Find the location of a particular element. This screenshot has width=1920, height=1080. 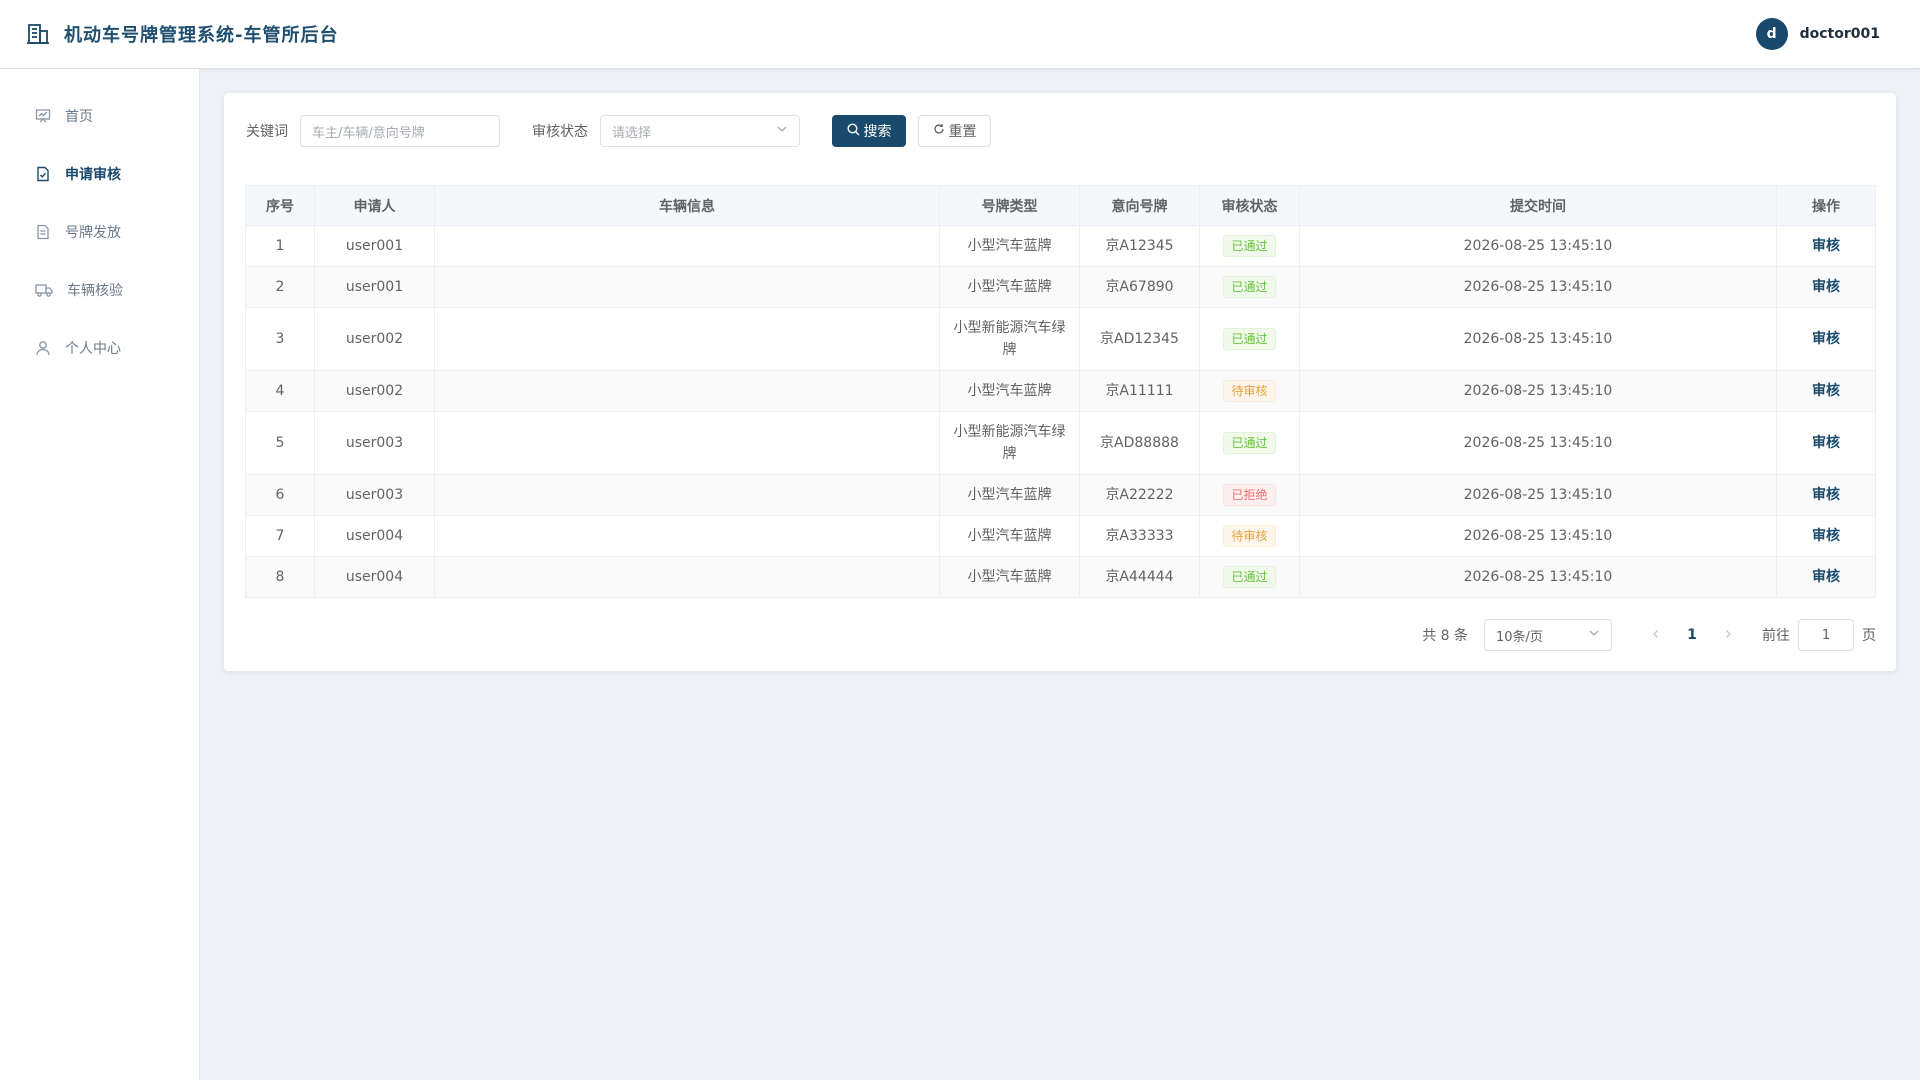

status-placeholder: 请选择 is located at coordinates (632, 133).